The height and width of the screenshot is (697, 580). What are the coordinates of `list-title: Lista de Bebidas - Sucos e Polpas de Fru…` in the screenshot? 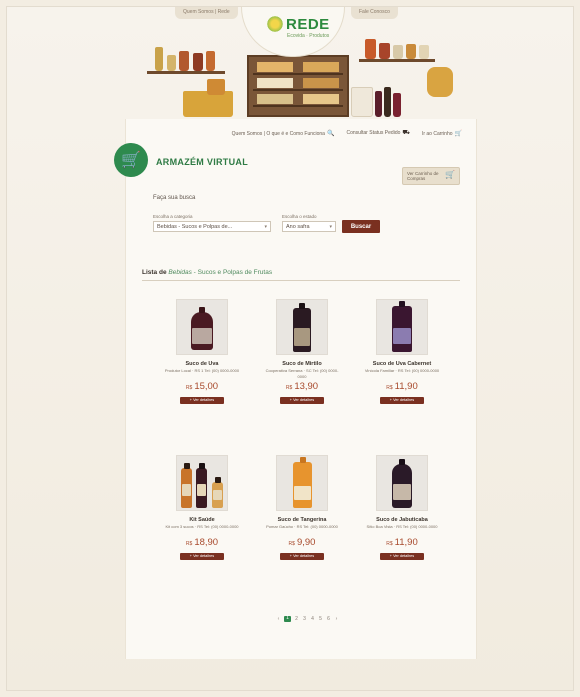 It's located at (207, 272).